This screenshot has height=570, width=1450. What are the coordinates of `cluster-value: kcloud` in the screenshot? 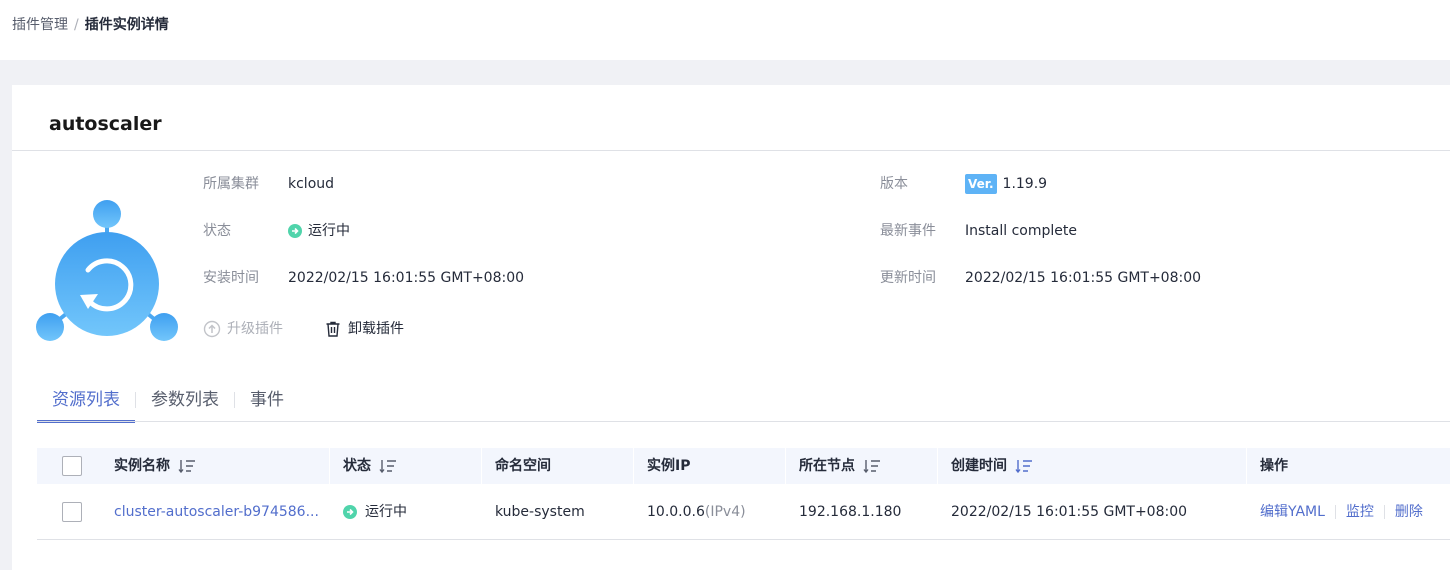 It's located at (311, 184).